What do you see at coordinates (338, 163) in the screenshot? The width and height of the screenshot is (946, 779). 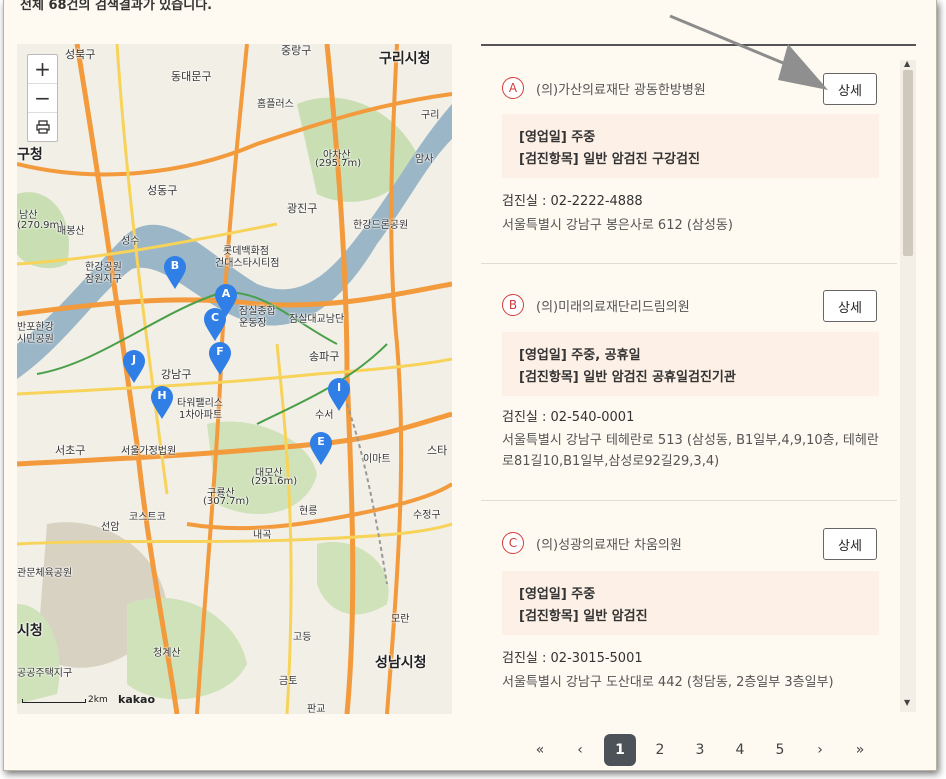 I see `map-label: (295.7m)` at bounding box center [338, 163].